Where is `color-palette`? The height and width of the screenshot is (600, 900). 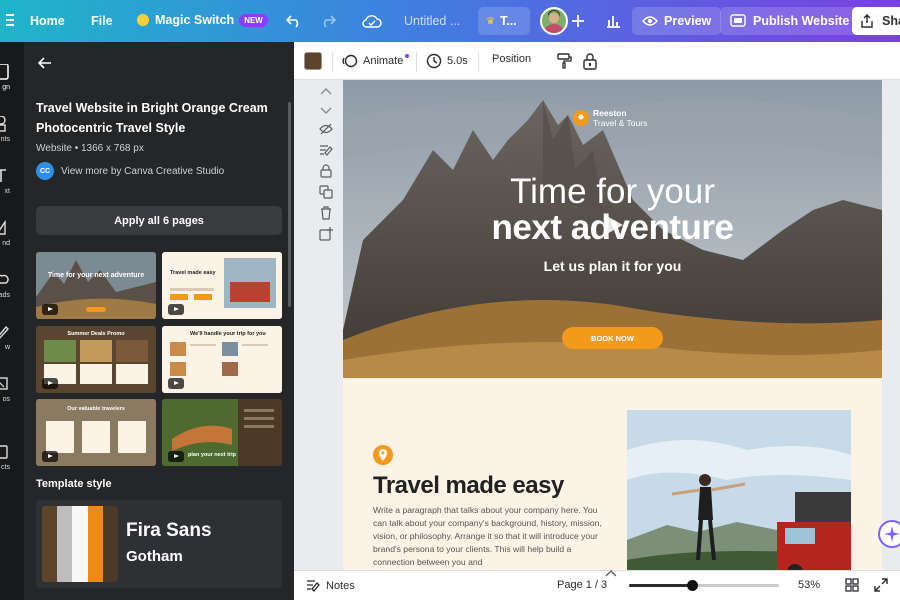 color-palette is located at coordinates (80, 544).